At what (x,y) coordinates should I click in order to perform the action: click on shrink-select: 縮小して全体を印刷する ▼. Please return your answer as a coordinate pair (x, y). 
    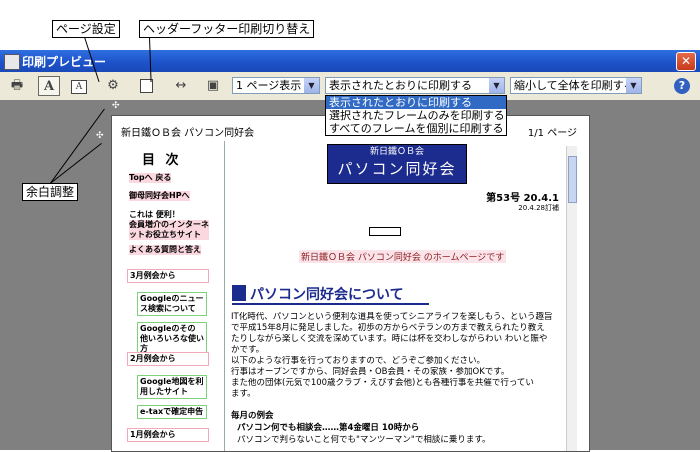
    Looking at the image, I should click on (576, 85).